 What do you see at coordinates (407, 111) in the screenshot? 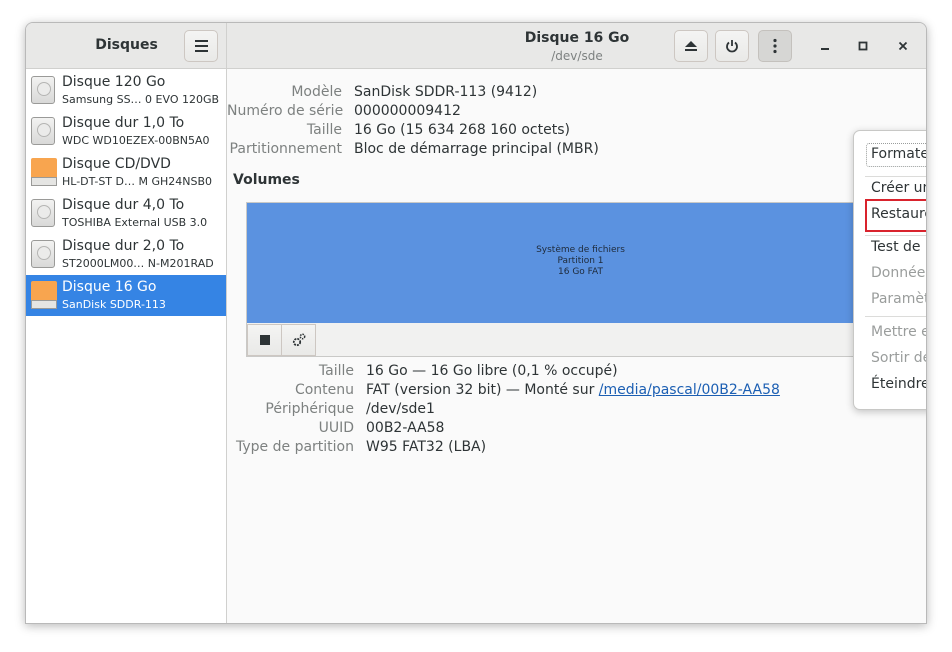
I see `serial-value: 000000009412` at bounding box center [407, 111].